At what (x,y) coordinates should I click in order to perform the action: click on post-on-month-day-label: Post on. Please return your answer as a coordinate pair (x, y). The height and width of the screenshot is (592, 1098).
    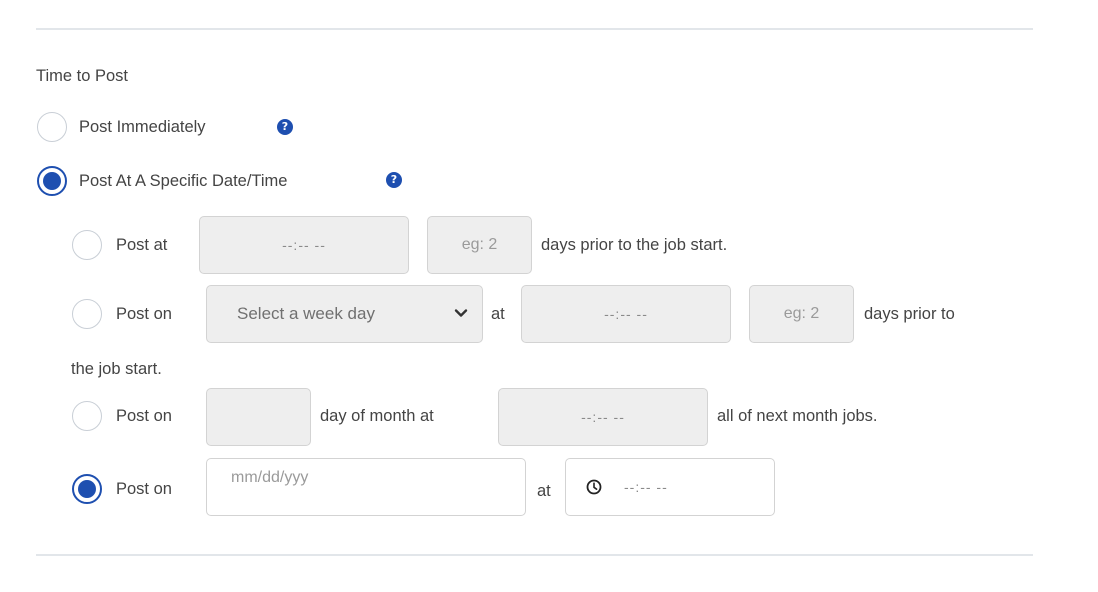
    Looking at the image, I should click on (144, 416).